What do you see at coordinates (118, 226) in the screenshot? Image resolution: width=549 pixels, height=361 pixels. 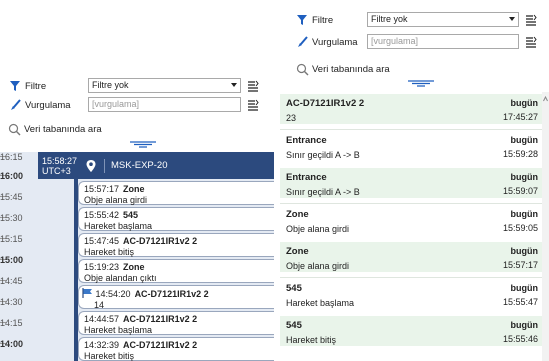 I see `event-desc: Hareket başlama` at bounding box center [118, 226].